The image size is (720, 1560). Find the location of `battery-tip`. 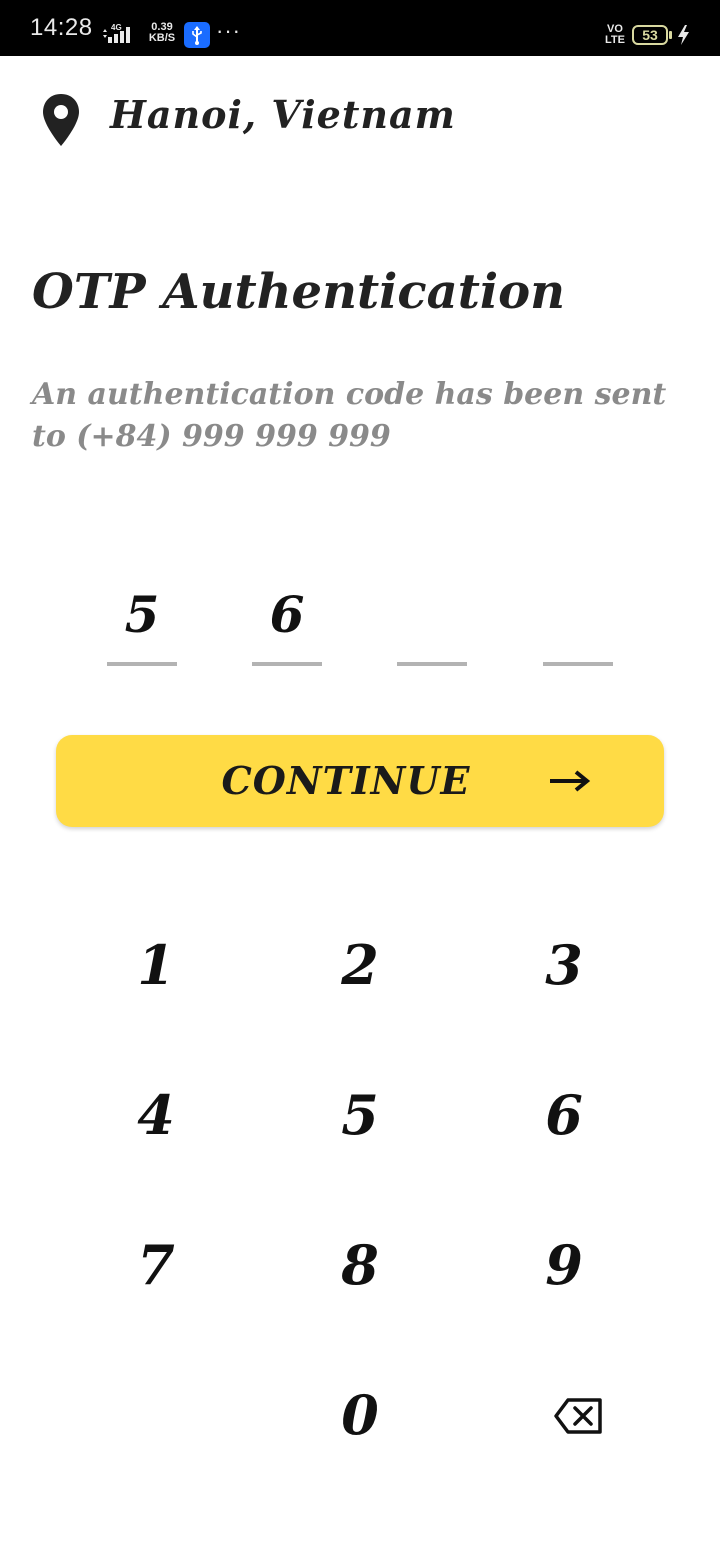

battery-tip is located at coordinates (670, 35).